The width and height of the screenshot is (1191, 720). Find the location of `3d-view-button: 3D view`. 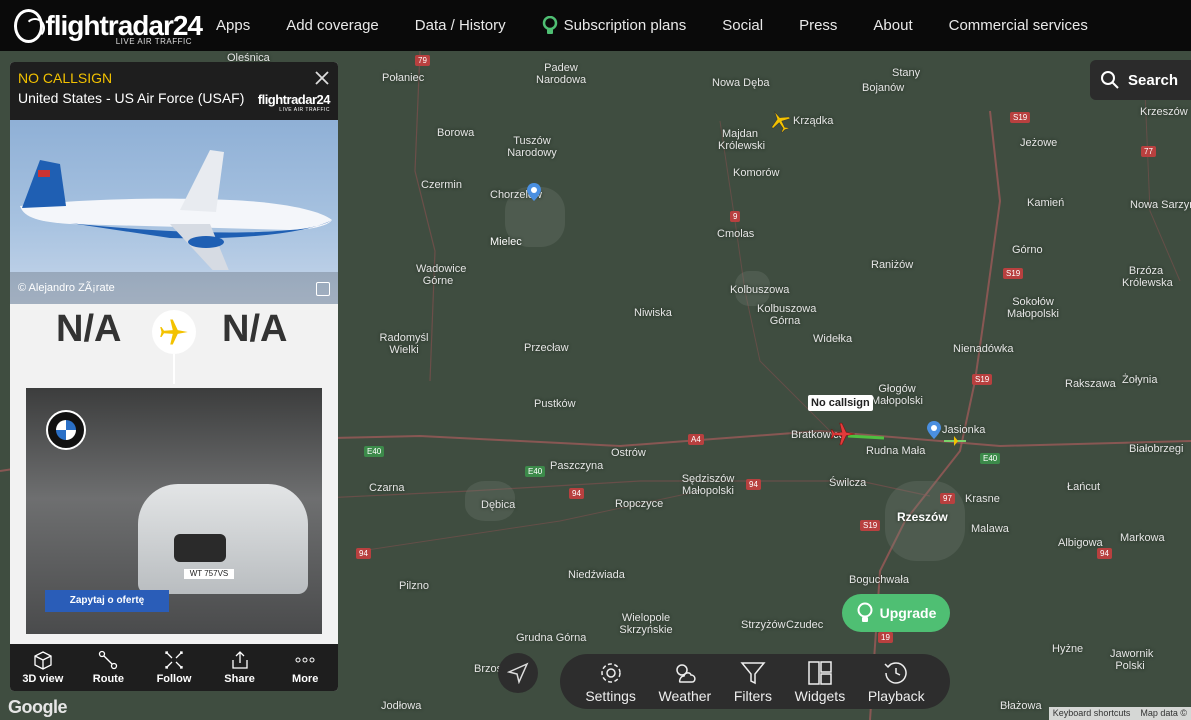

3d-view-button: 3D view is located at coordinates (43, 667).